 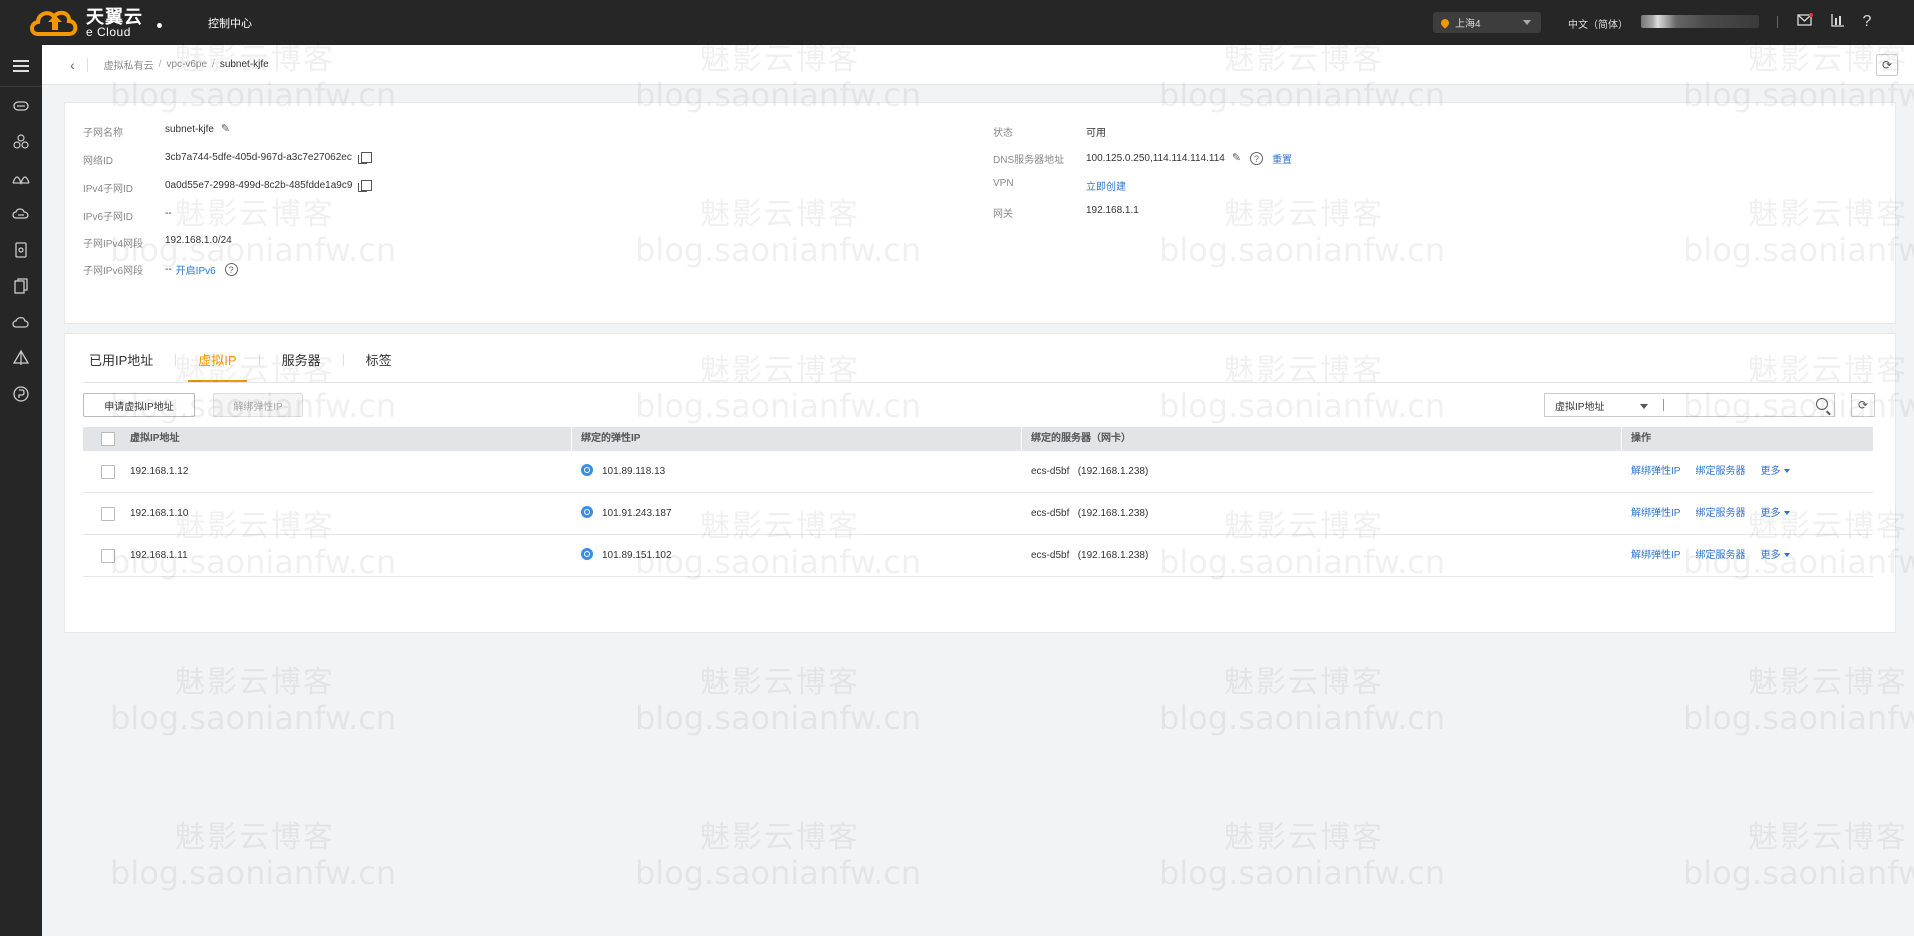 I want to click on search-icon, so click(x=1822, y=404).